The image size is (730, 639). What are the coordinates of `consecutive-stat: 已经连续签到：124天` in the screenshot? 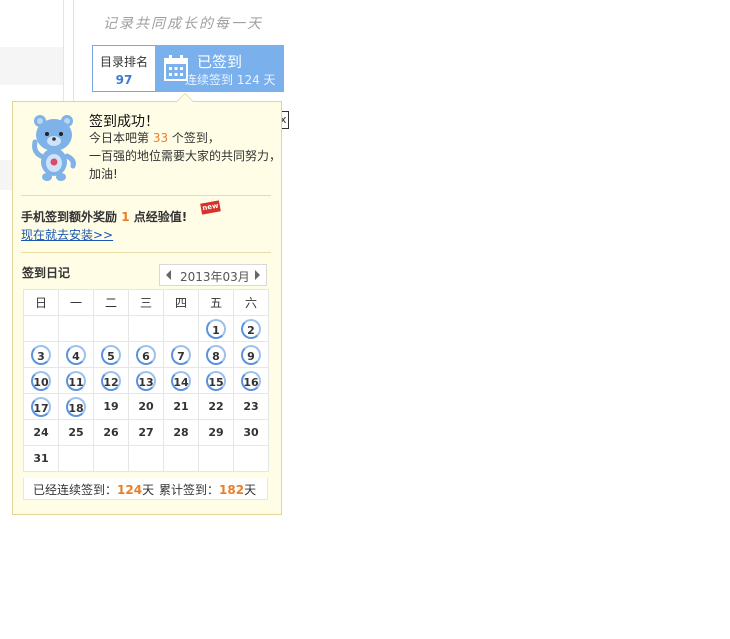 It's located at (93, 489).